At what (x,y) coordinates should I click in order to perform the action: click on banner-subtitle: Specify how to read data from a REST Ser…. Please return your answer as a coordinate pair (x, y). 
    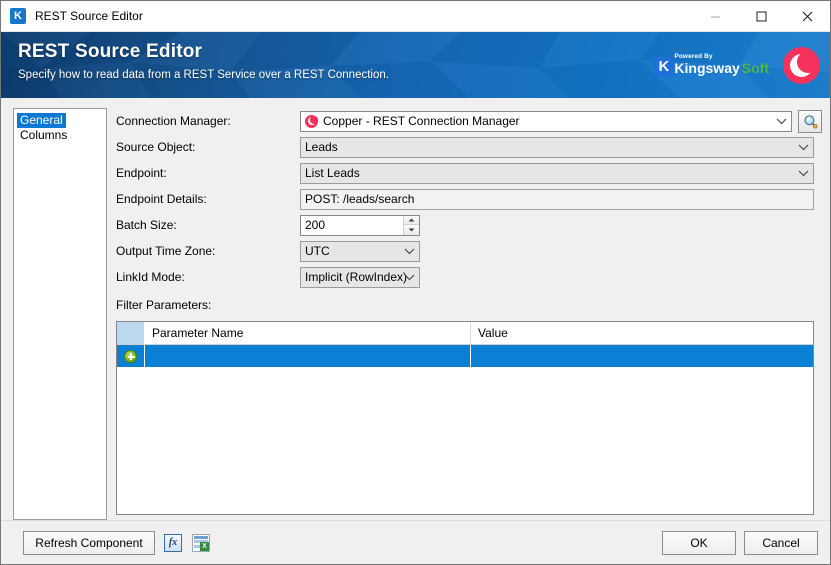
    Looking at the image, I should click on (203, 75).